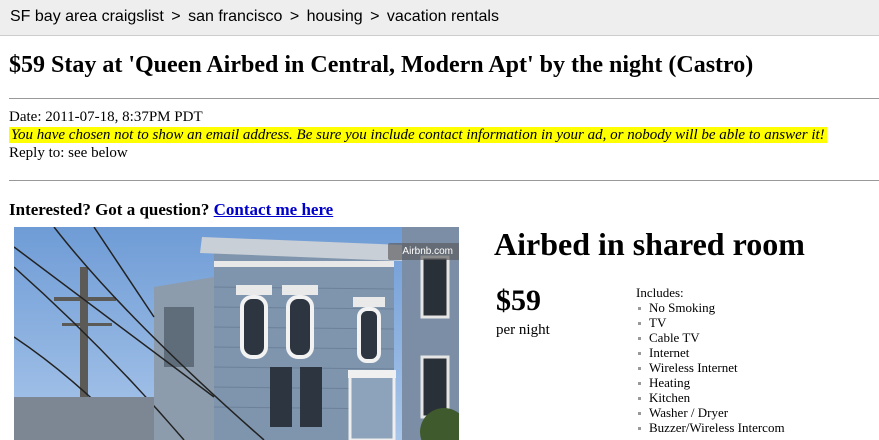 The width and height of the screenshot is (879, 440). I want to click on listing-heading: Airbed in shared room, so click(649, 244).